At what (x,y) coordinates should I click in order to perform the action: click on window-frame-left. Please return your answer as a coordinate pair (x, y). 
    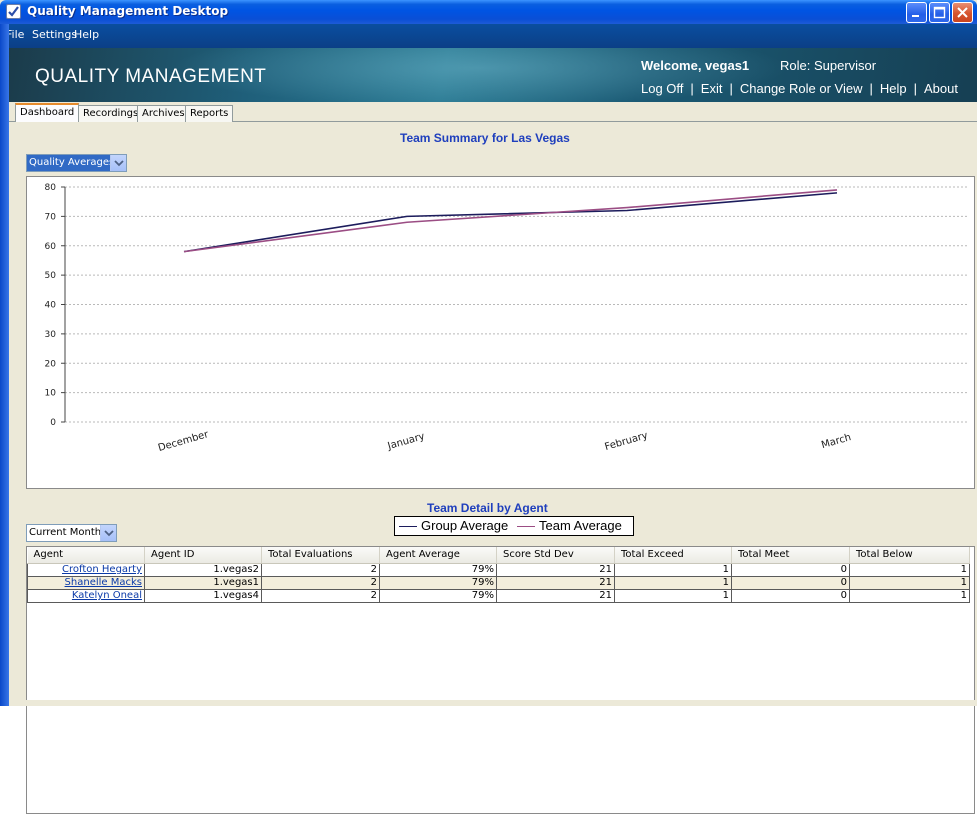
    Looking at the image, I should click on (4, 365).